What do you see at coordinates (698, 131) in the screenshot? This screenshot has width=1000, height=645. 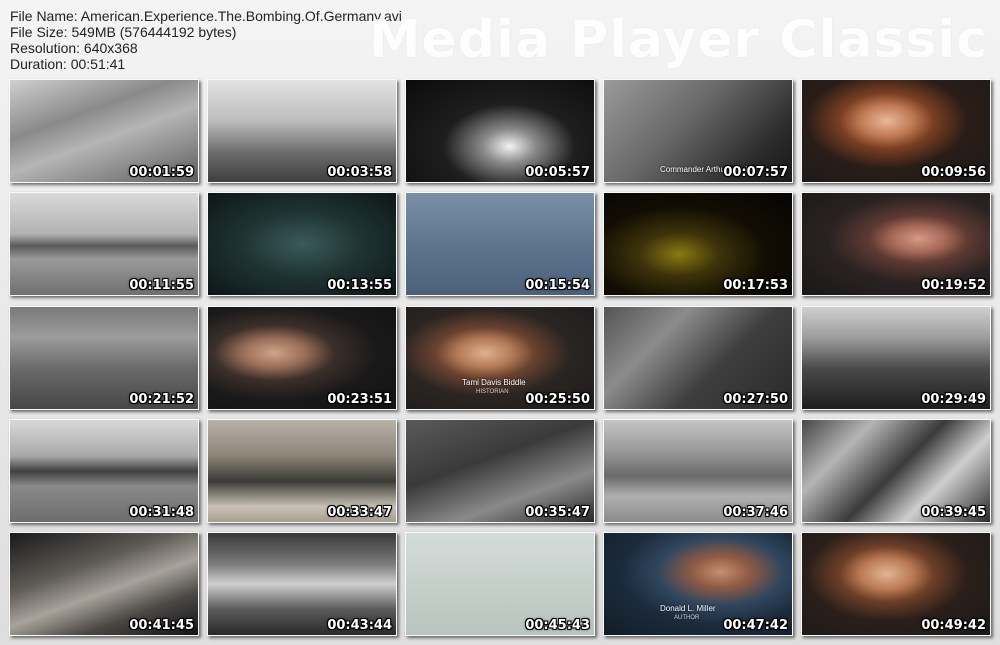 I see `video-thumbnail: Commander Arthur Harris 00:07:57` at bounding box center [698, 131].